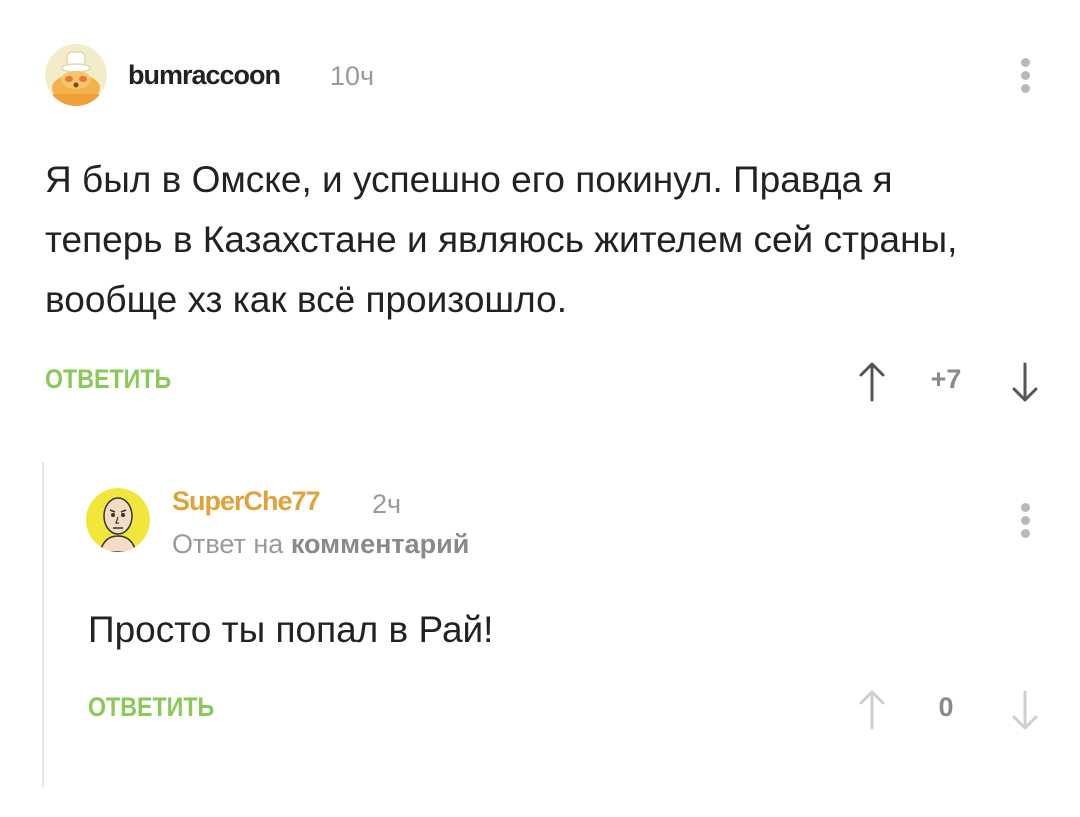 This screenshot has height=817, width=1080. I want to click on reply-to-link: комментарий, so click(380, 544).